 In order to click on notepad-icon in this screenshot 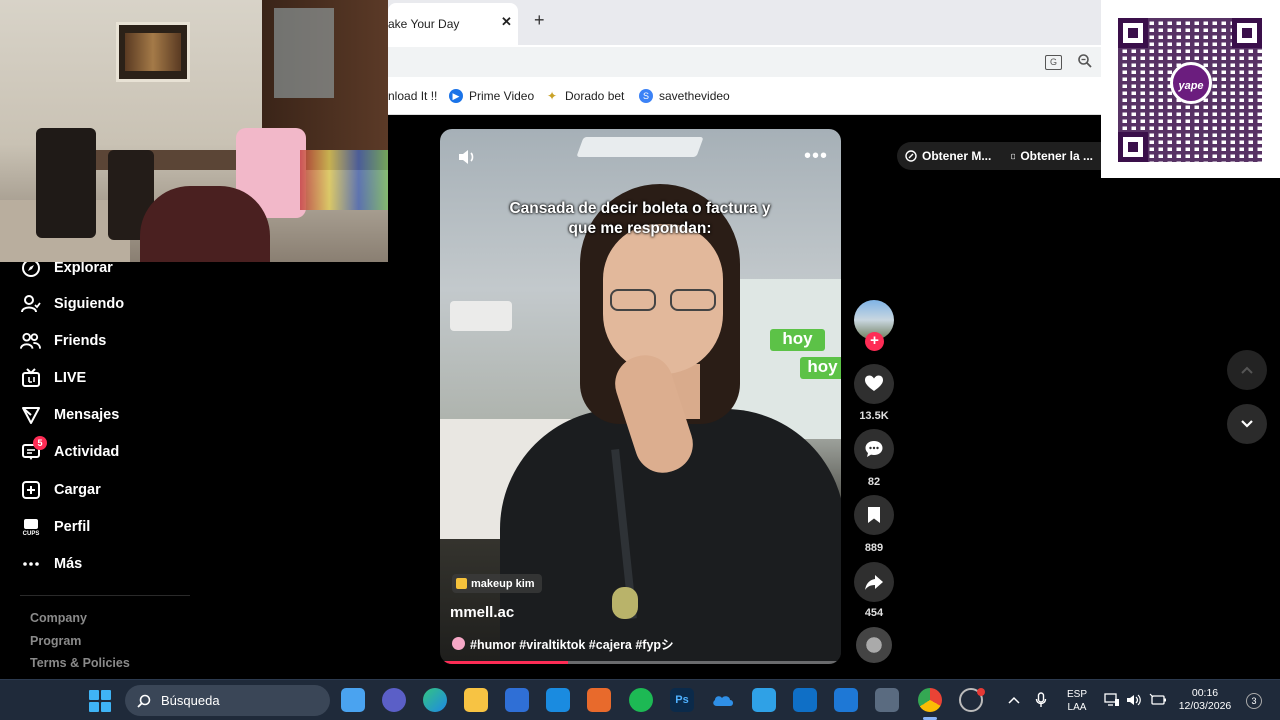, I will do `click(764, 700)`.